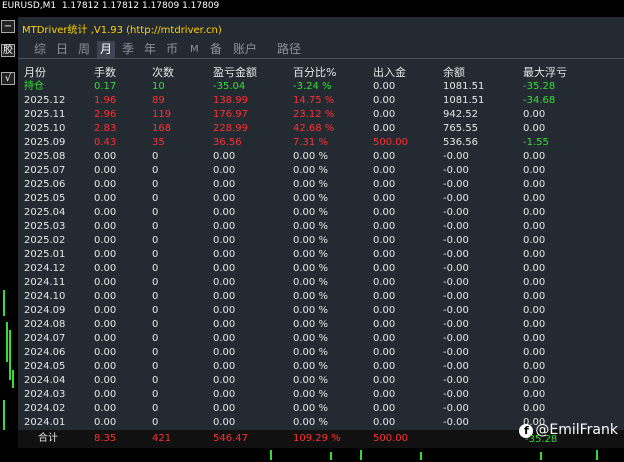  Describe the element at coordinates (45, 352) in the screenshot. I see `table-cell: 2024.06` at that location.